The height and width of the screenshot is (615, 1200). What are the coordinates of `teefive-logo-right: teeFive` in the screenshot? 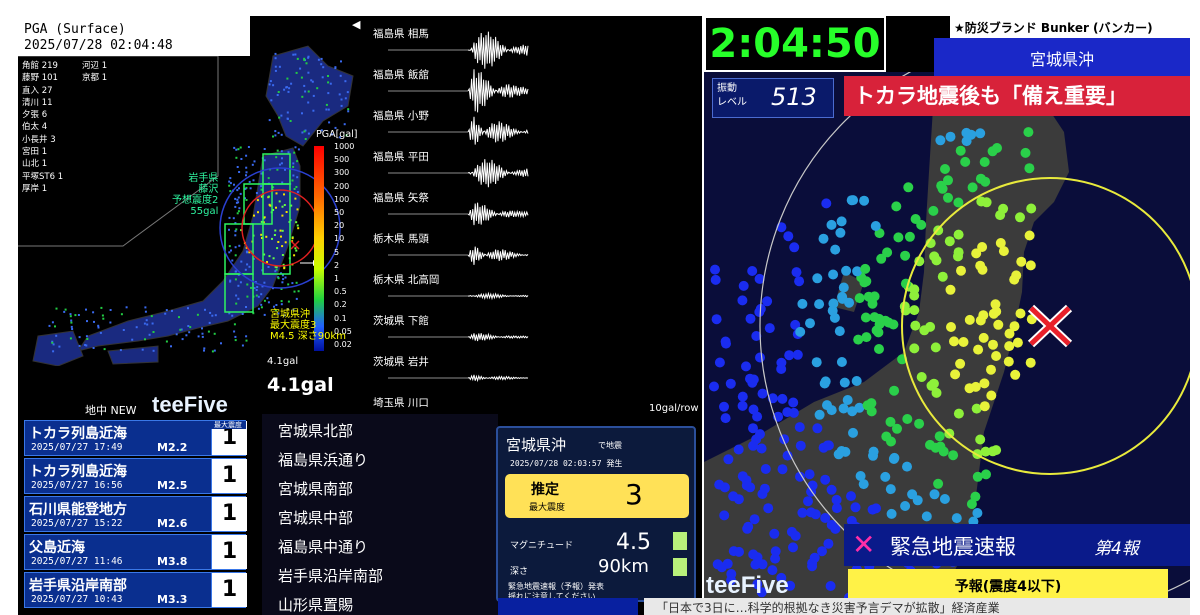 It's located at (747, 585).